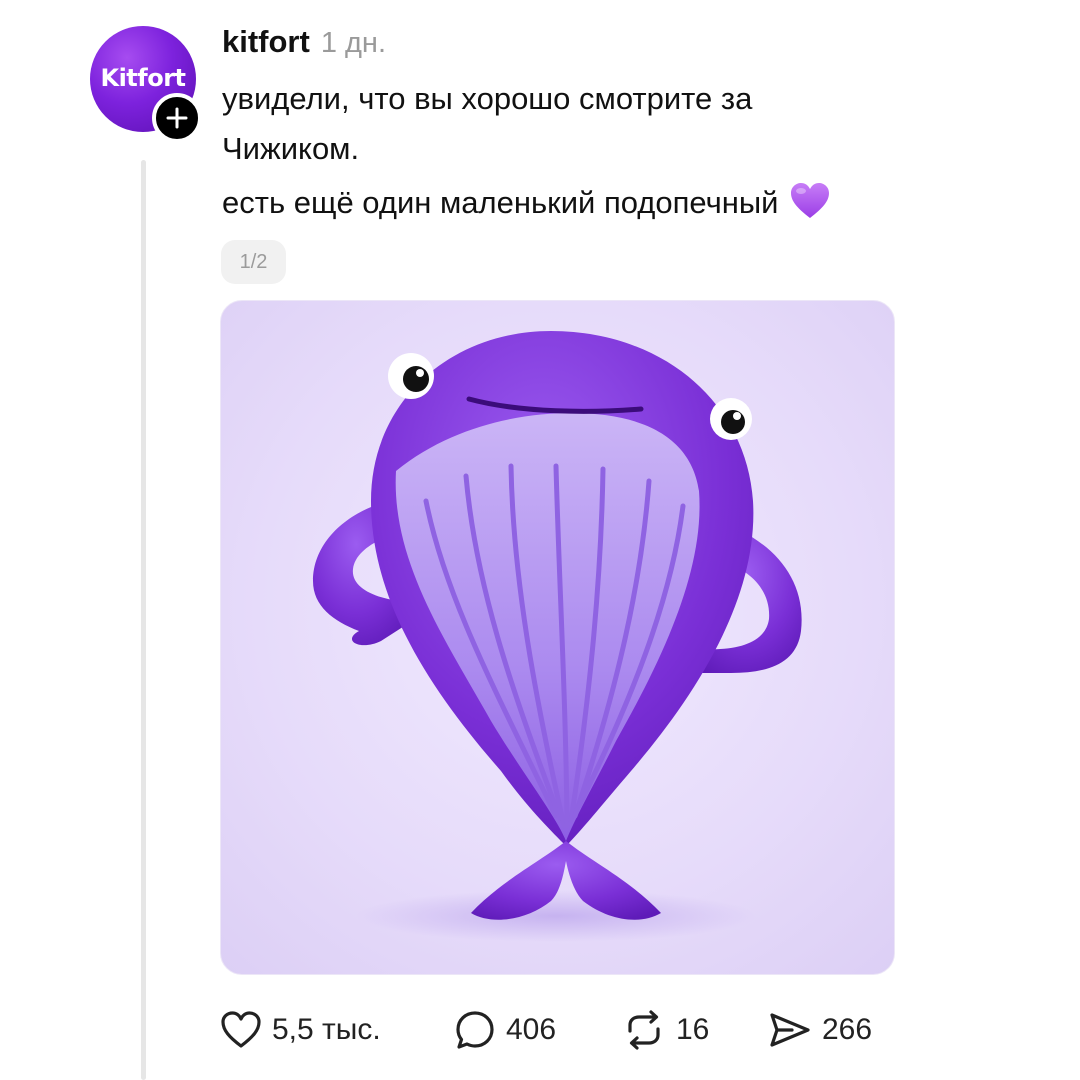 This screenshot has width=1080, height=1080. Describe the element at coordinates (665, 1030) in the screenshot. I see `repost-button: 16` at that location.